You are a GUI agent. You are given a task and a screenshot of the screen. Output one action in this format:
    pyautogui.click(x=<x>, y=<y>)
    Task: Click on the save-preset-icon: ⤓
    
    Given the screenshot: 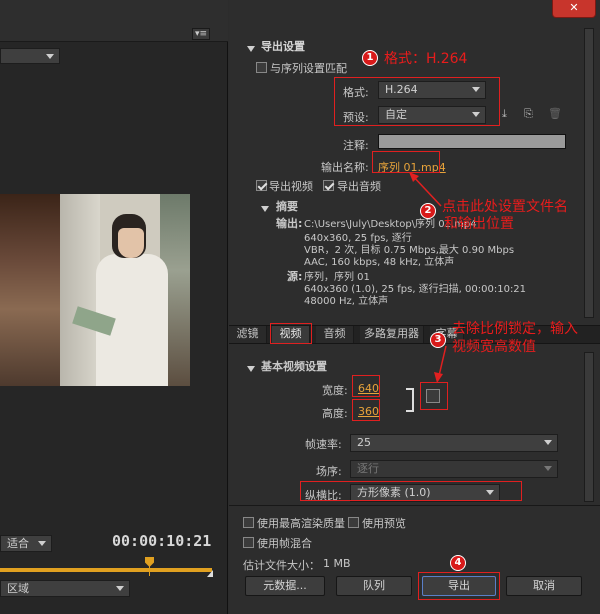 What is the action you would take?
    pyautogui.click(x=509, y=114)
    